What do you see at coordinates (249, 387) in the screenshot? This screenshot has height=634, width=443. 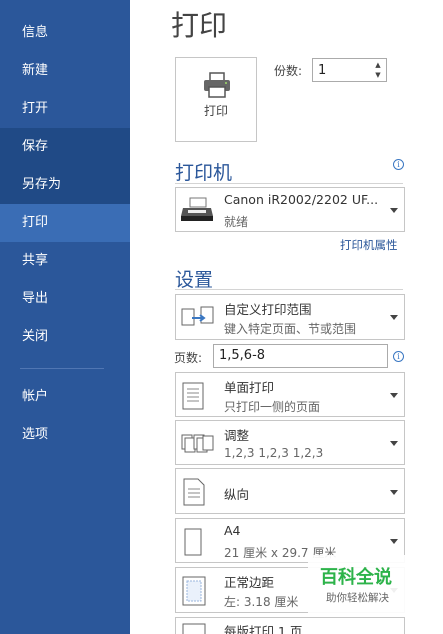 I see `sides-title: 单面打印` at bounding box center [249, 387].